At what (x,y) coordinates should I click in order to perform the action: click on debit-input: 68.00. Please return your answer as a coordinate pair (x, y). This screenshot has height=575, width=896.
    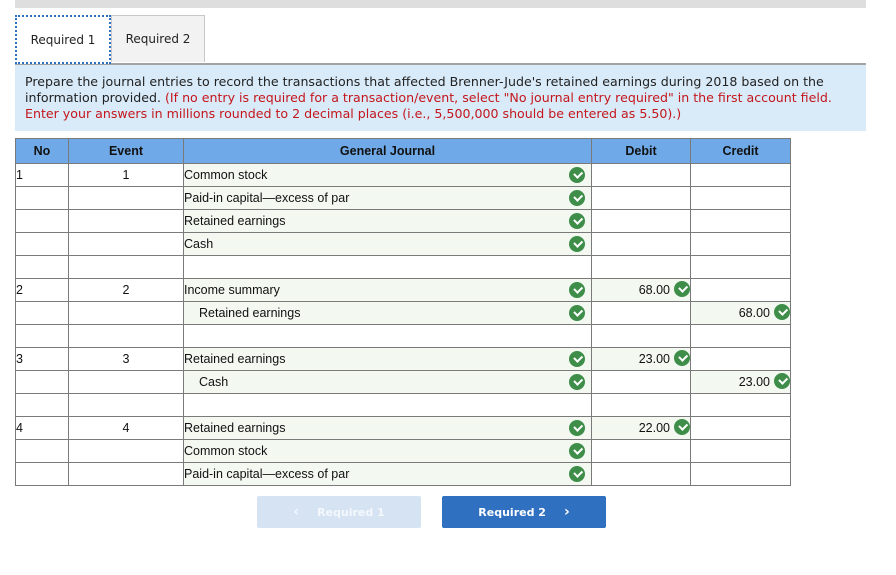
    Looking at the image, I should click on (641, 290).